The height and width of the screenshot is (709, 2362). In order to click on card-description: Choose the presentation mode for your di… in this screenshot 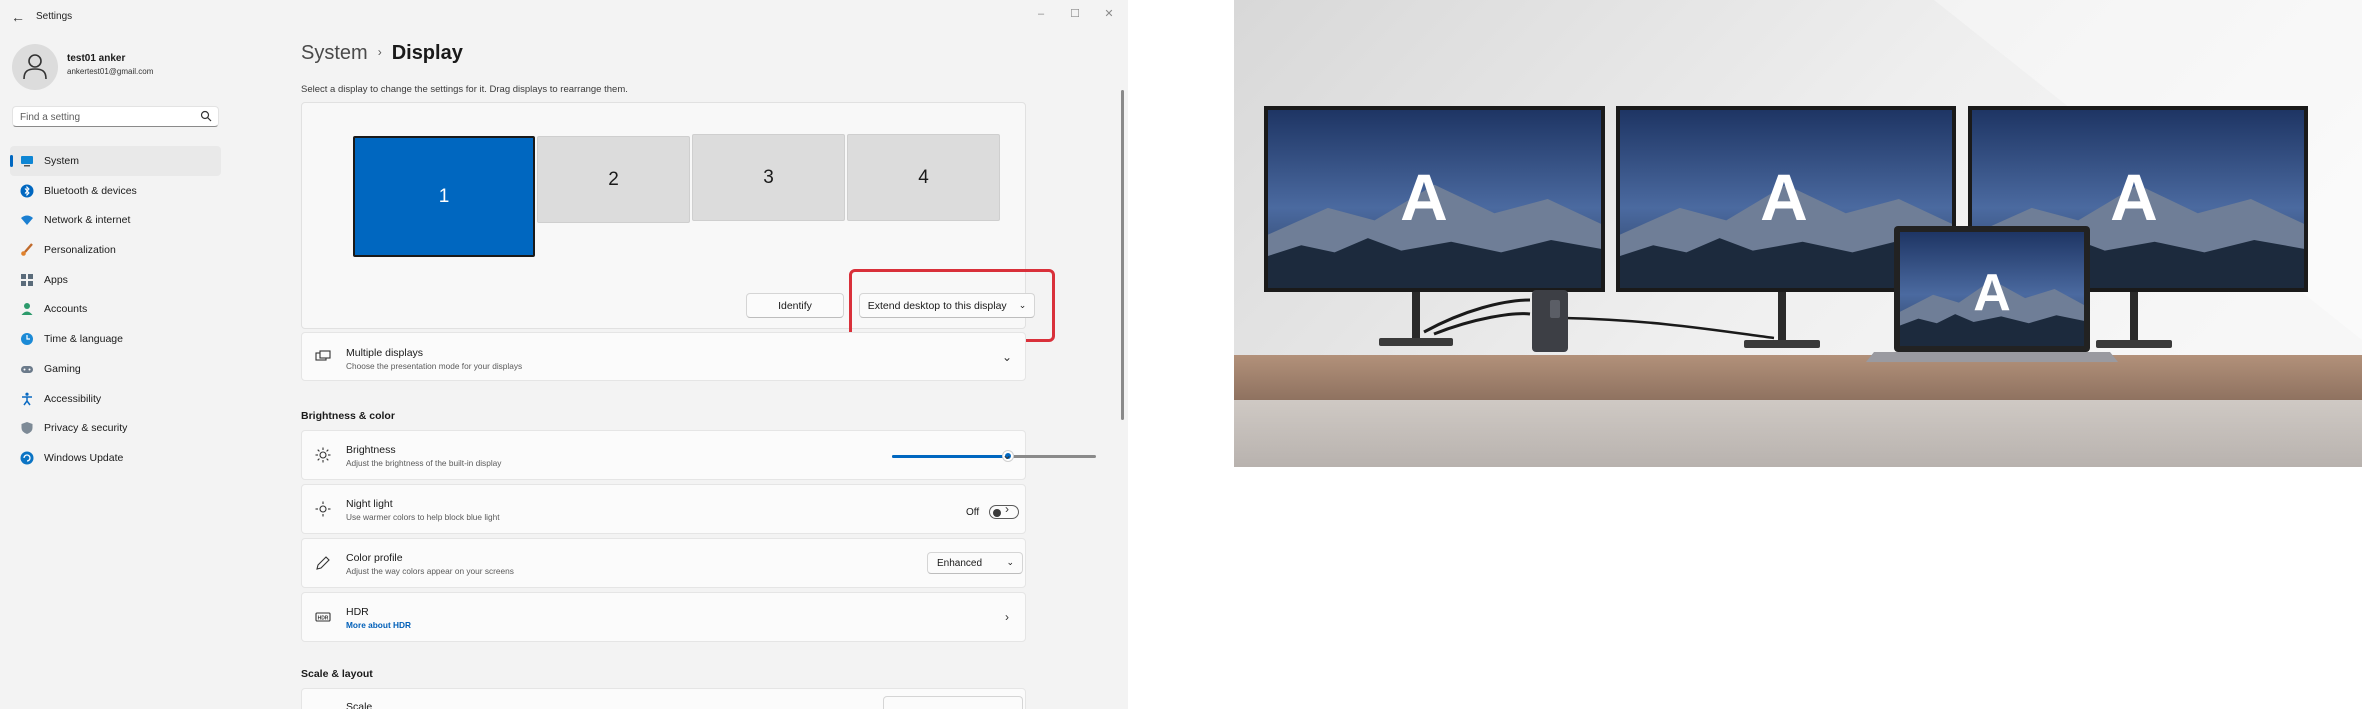, I will do `click(434, 366)`.